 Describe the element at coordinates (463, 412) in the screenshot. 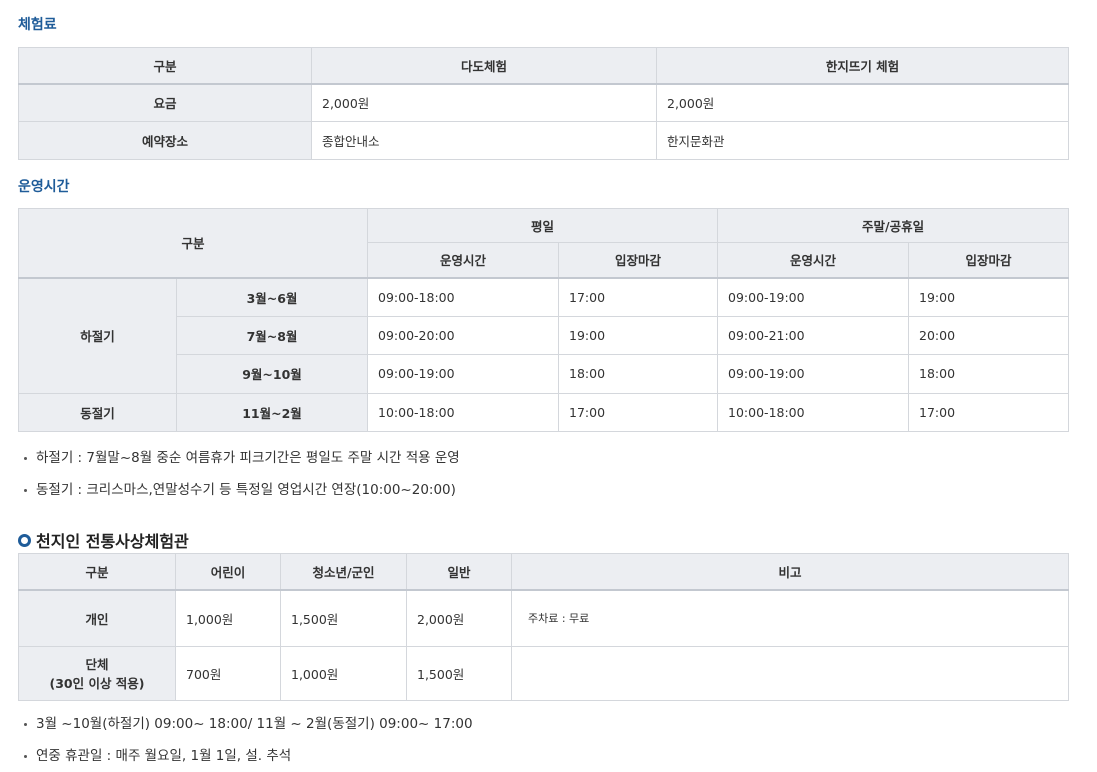

I see `cell-weekday-open: 10:00-18:00` at that location.